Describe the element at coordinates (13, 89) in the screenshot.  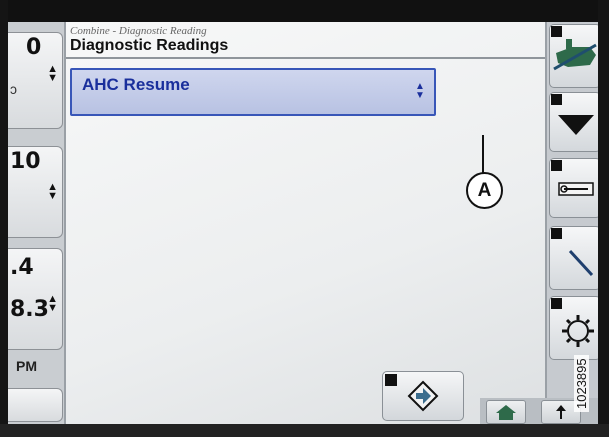
I see `readout-1-gauge-icon: ↄ` at that location.